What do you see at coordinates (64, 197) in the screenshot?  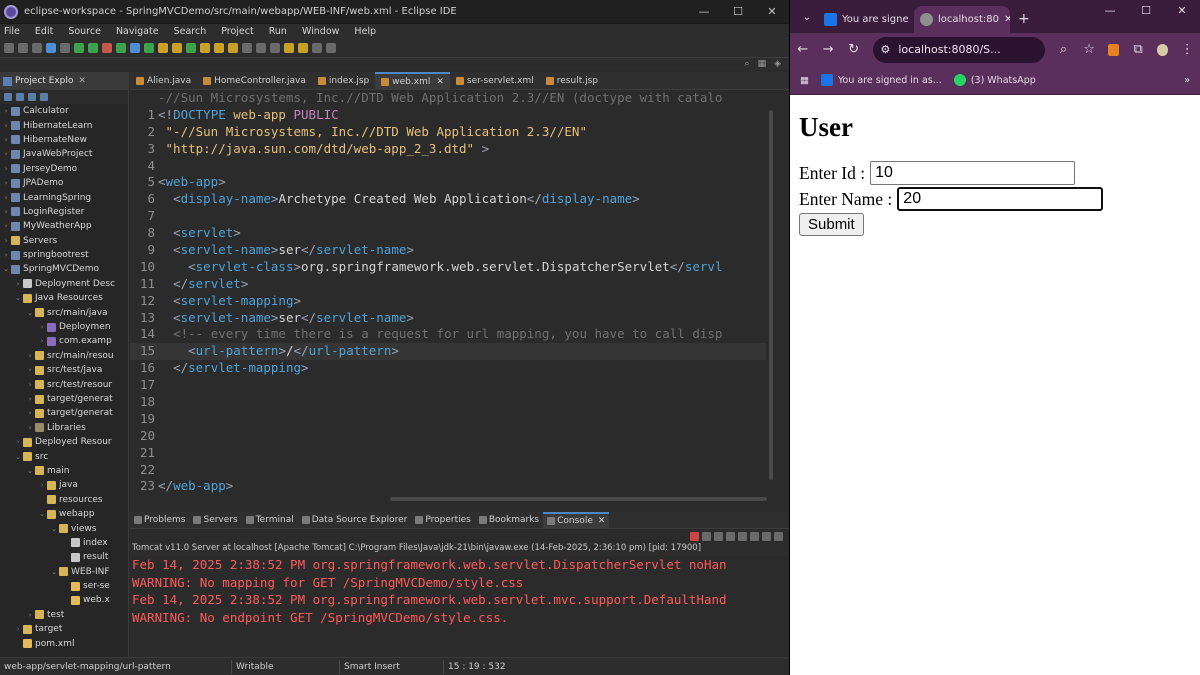 I see `tree-item: › LearningSpring` at bounding box center [64, 197].